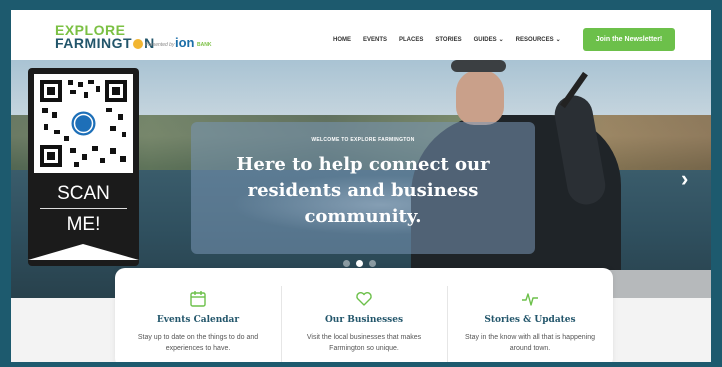 The image size is (722, 367). Describe the element at coordinates (363, 140) in the screenshot. I see `hero-welcome: WELCOME TO EXPLORE FARMINGTON` at that location.